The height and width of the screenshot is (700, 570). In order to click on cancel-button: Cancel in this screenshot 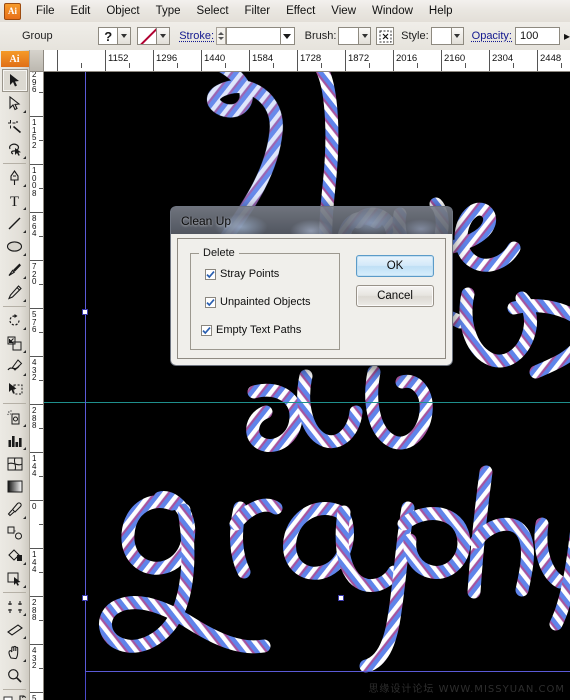, I will do `click(395, 296)`.